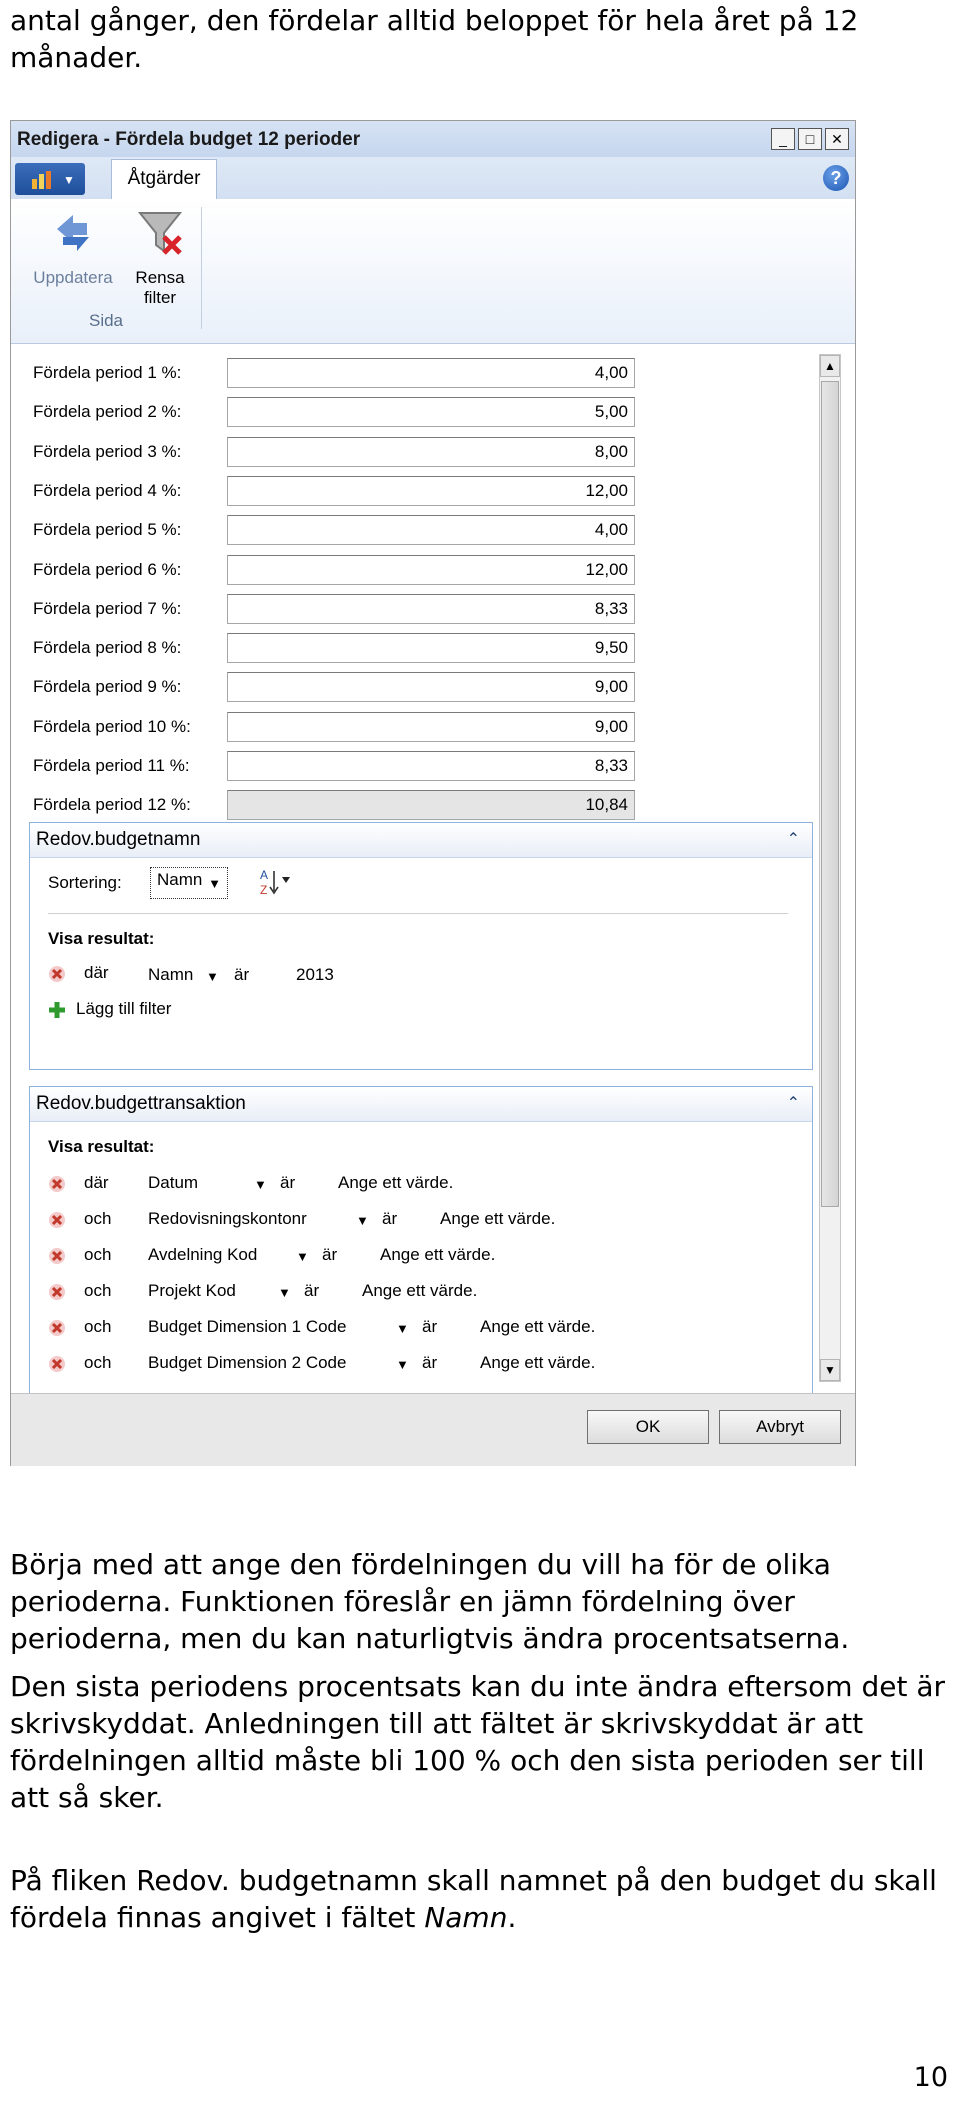  Describe the element at coordinates (431, 805) in the screenshot. I see `period-percent-field: 10,84` at that location.